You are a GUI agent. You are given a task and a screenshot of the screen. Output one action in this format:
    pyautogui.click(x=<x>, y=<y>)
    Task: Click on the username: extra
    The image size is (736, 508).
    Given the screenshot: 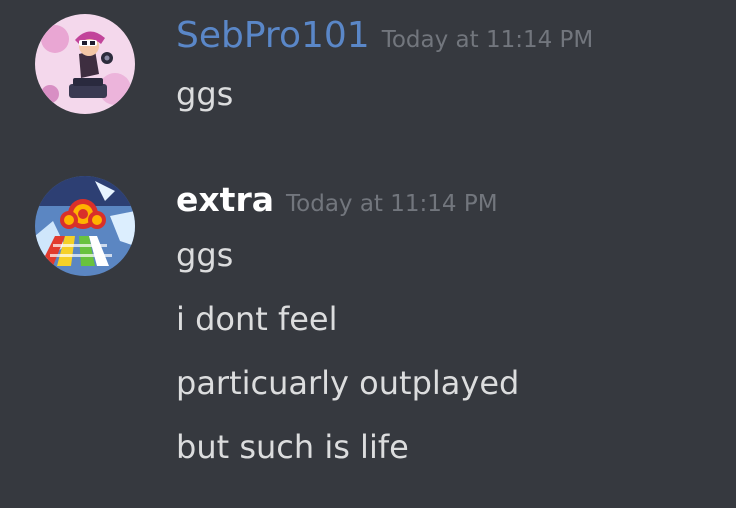 What is the action you would take?
    pyautogui.click(x=225, y=199)
    